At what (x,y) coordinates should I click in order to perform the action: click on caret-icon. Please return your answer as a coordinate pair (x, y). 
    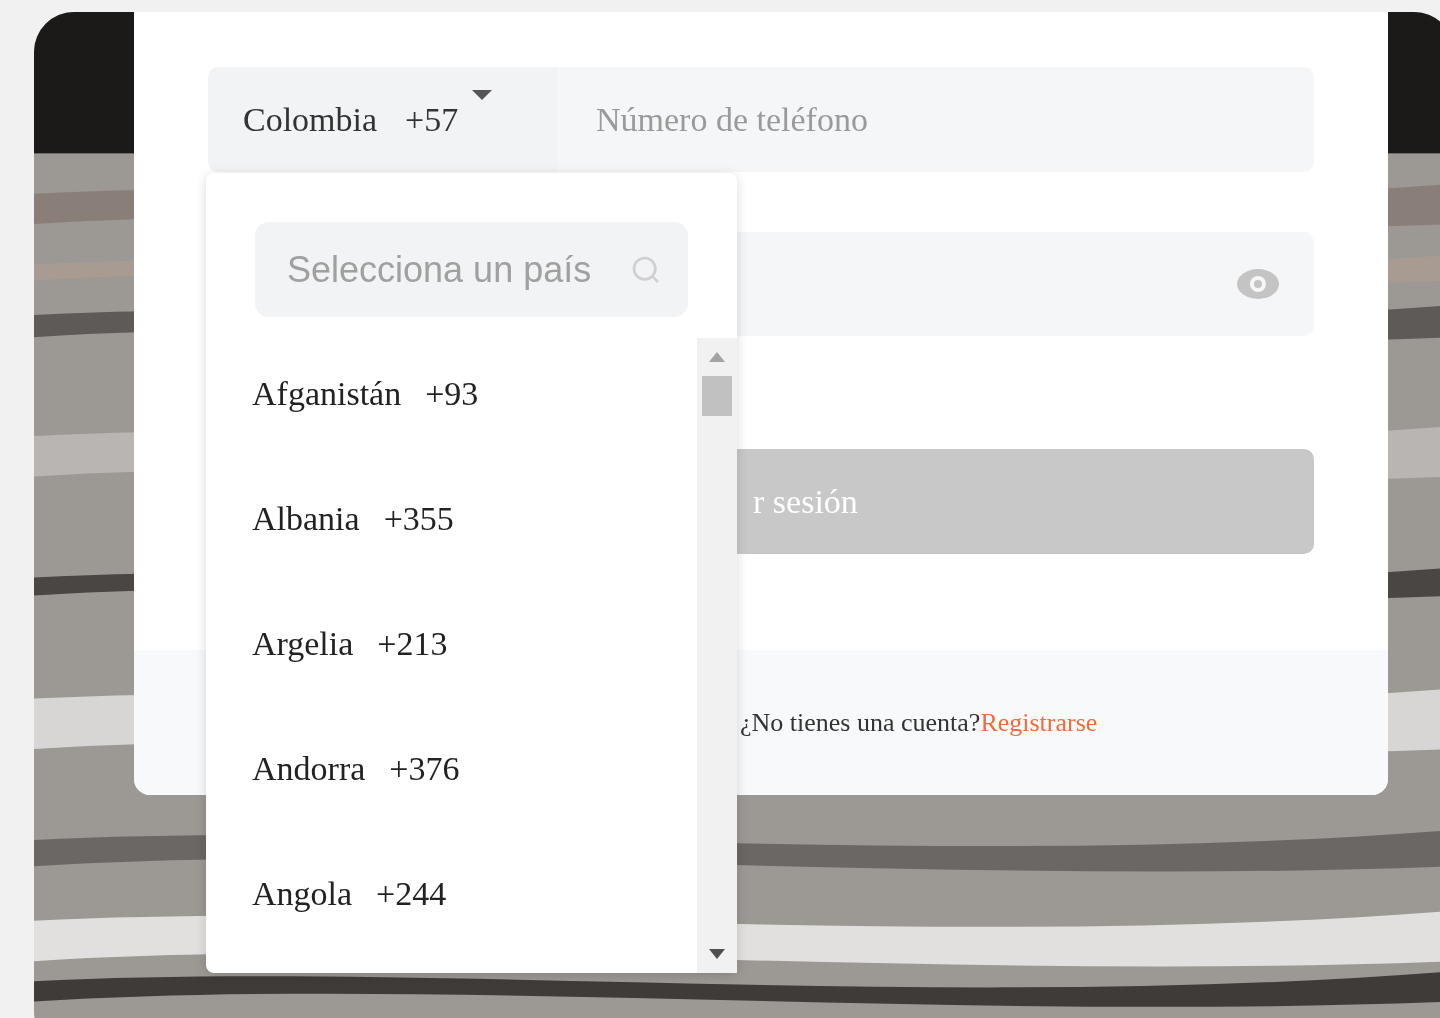
    Looking at the image, I should click on (482, 96).